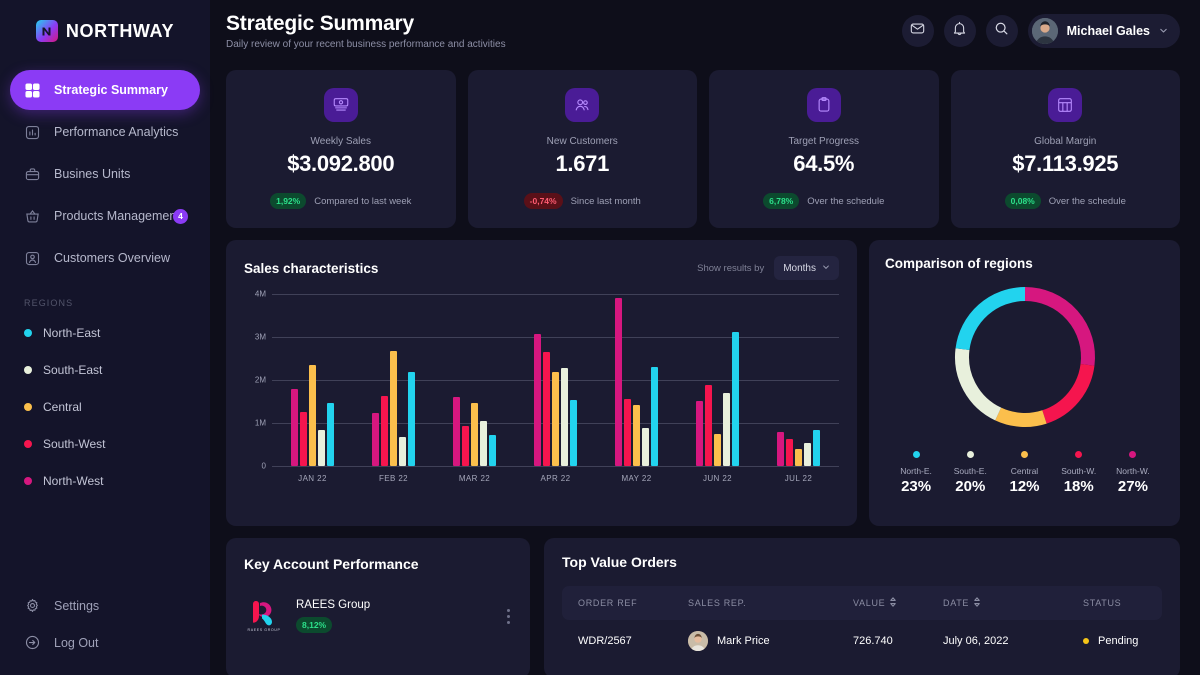 The image size is (1200, 675). Describe the element at coordinates (105, 31) in the screenshot. I see `brand-logo: NORTHWAY` at that location.